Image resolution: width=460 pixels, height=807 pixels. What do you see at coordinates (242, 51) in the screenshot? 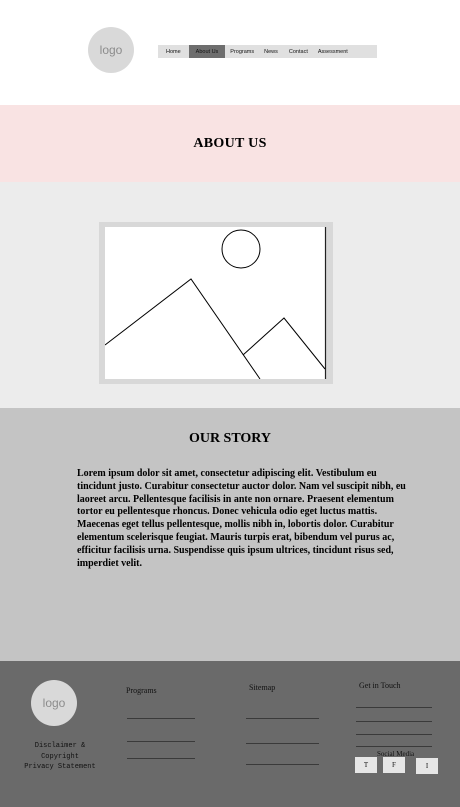
I see `nav-programs: Programs` at bounding box center [242, 51].